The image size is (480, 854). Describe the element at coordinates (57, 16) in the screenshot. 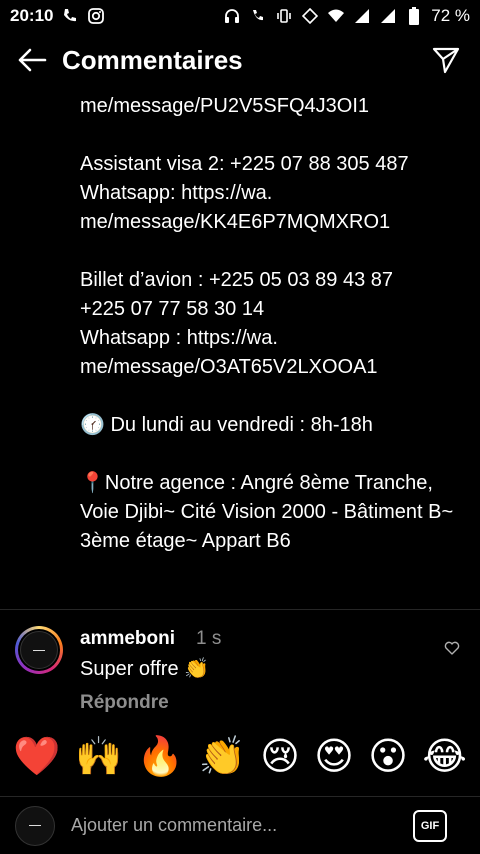

I see `status-left: 20:10` at that location.